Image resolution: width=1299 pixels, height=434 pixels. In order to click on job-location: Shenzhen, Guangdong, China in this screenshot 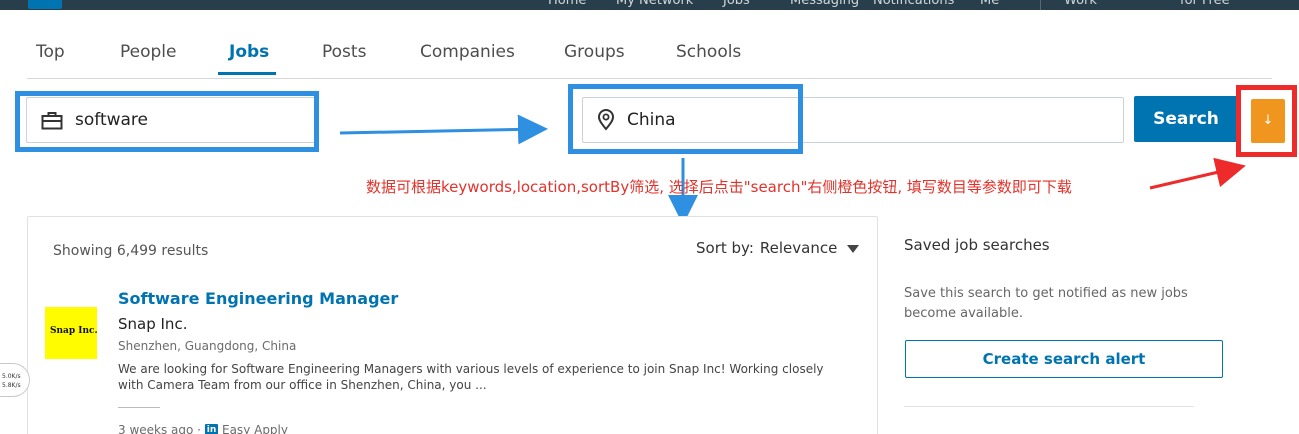, I will do `click(207, 346)`.